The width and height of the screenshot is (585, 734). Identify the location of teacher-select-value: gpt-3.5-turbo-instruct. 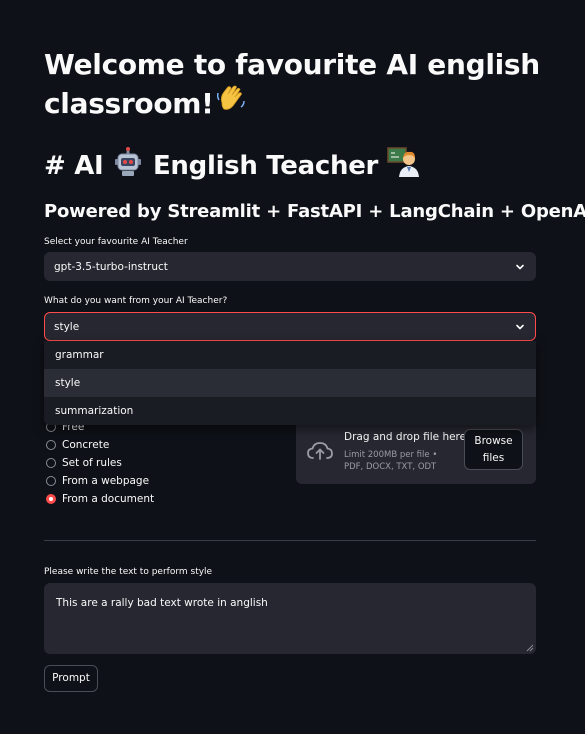
(111, 267).